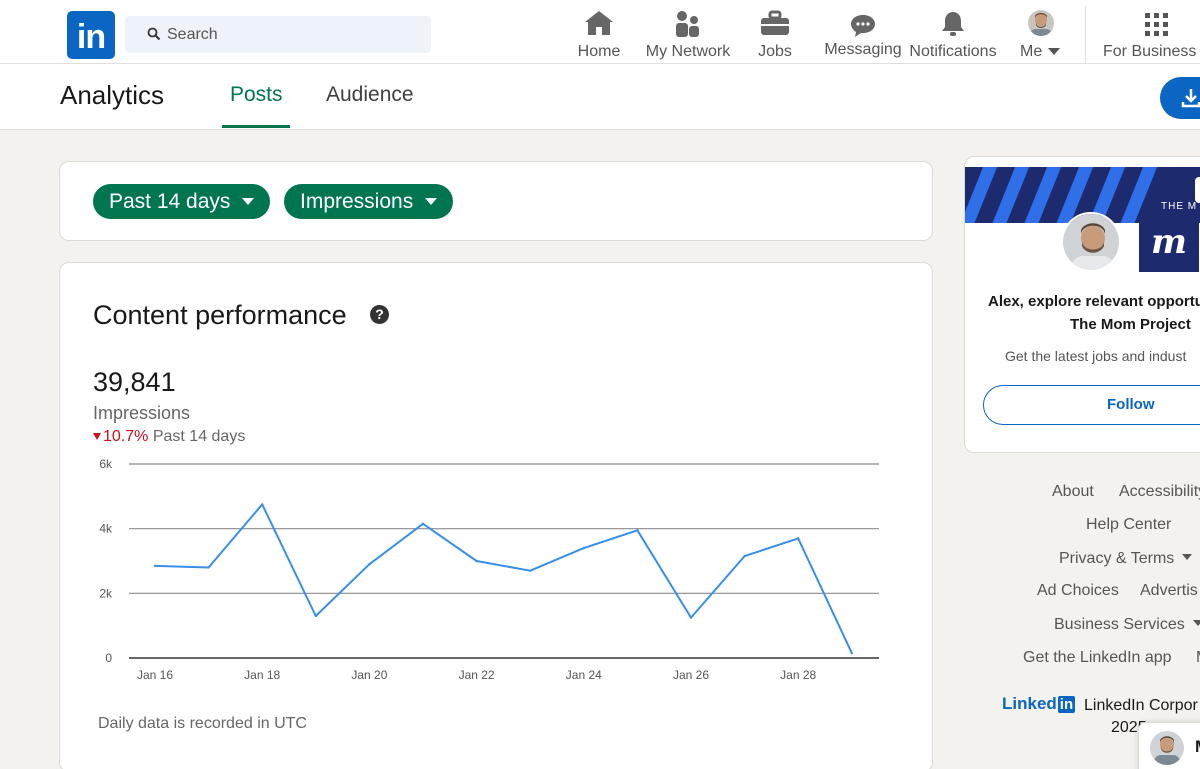 The height and width of the screenshot is (769, 1200). What do you see at coordinates (1156, 24) in the screenshot?
I see `grid-icon` at bounding box center [1156, 24].